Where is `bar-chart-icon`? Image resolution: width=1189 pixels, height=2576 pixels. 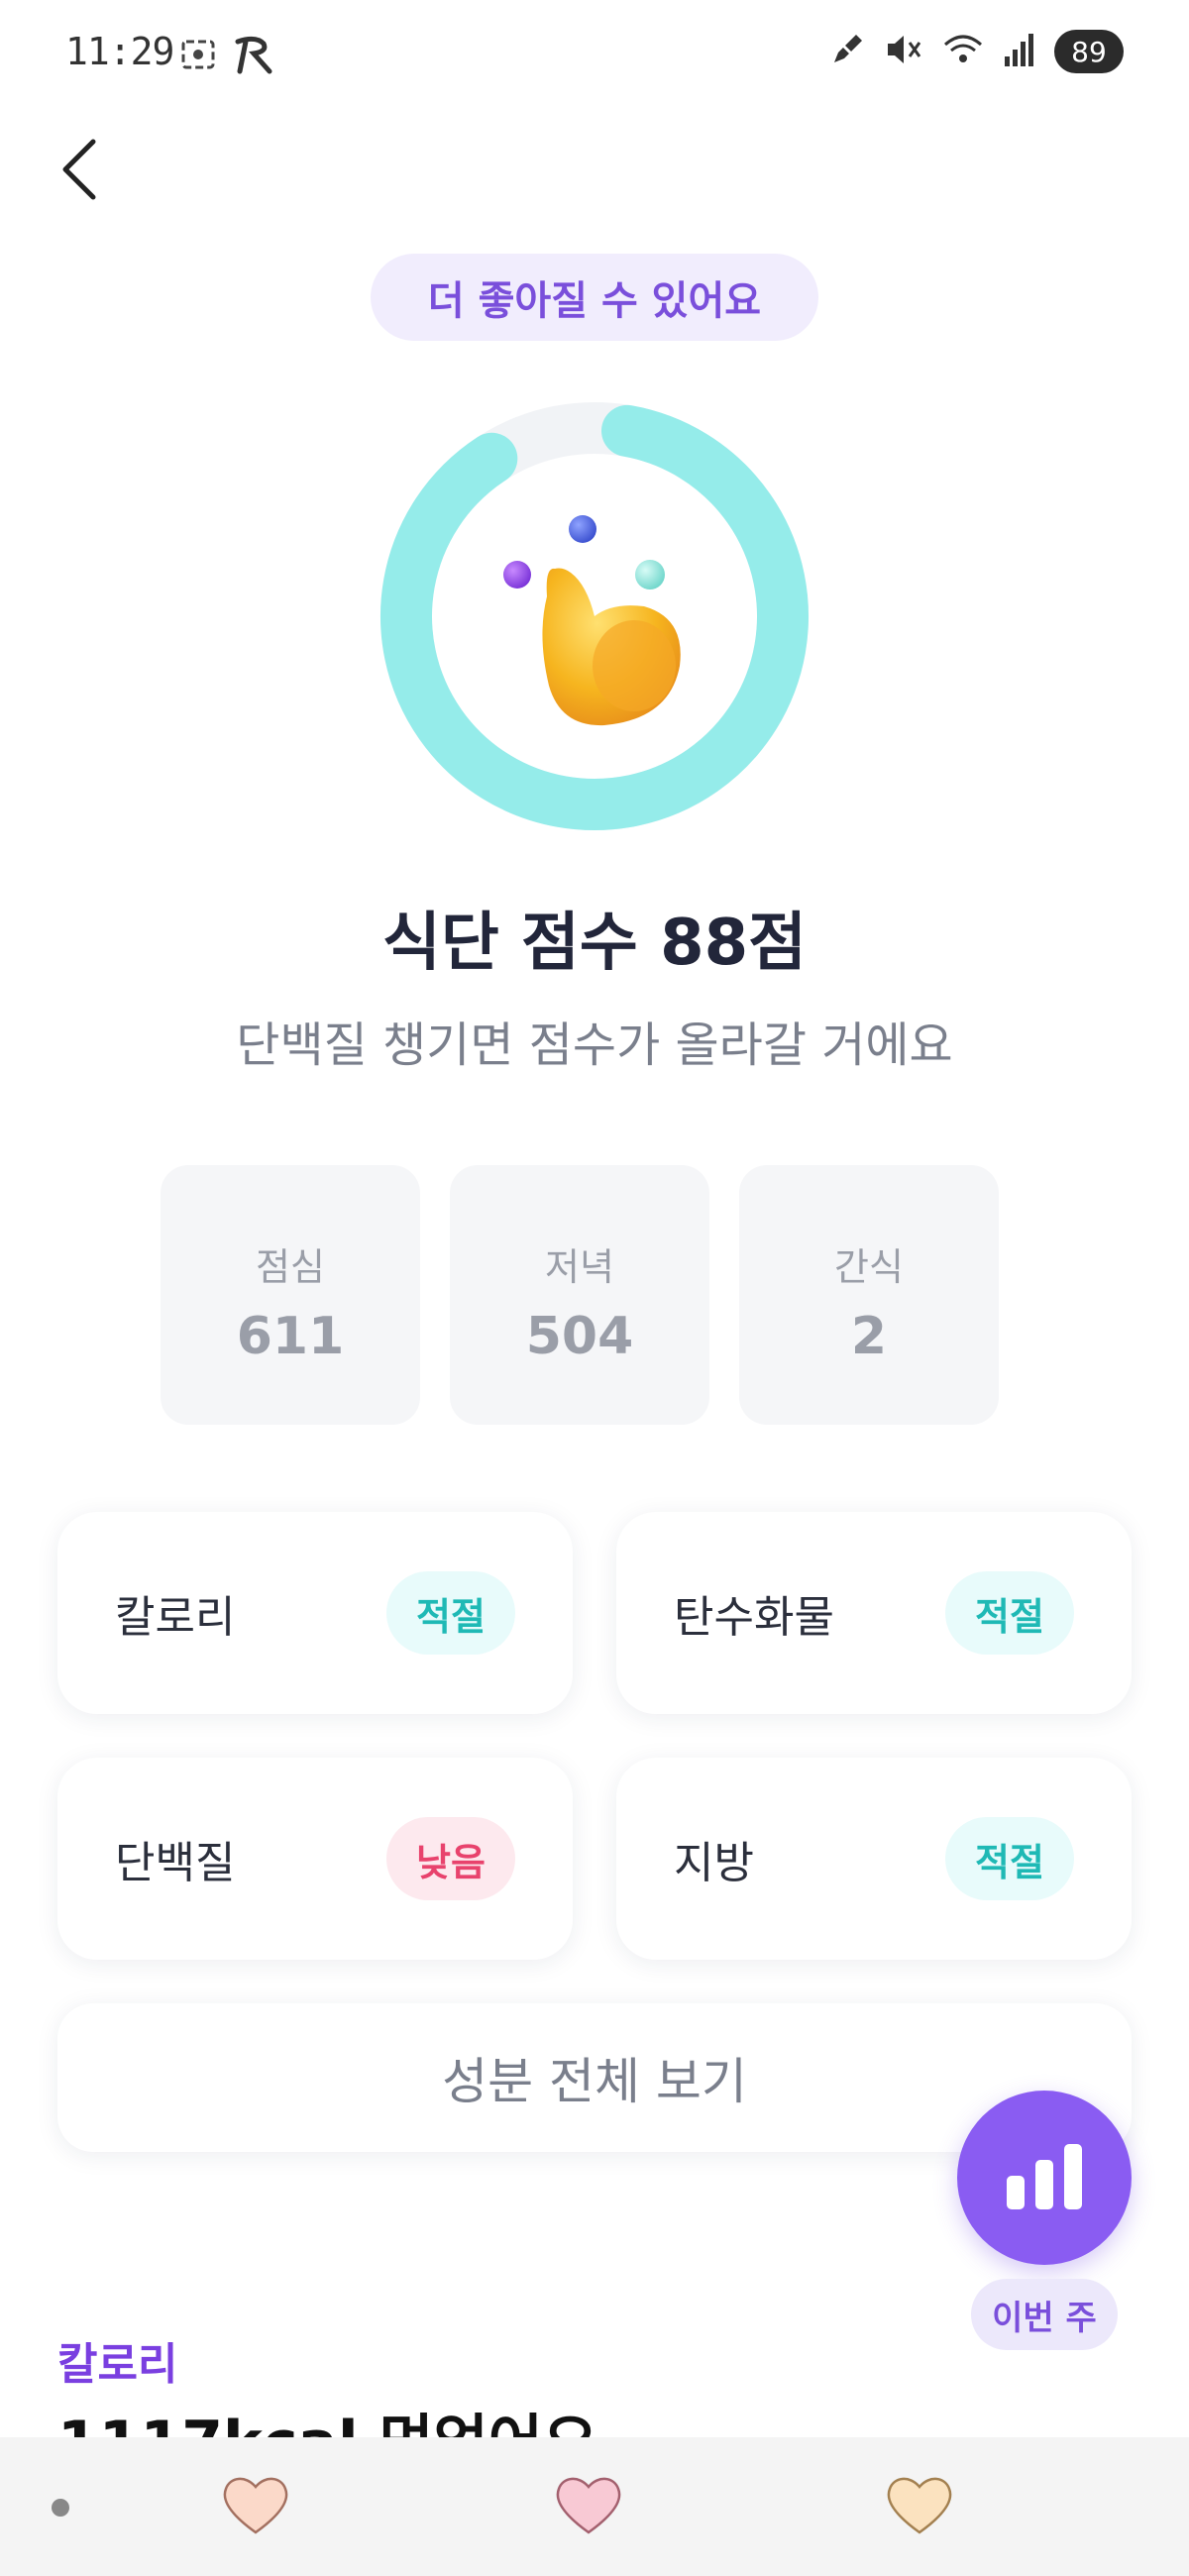
bar-chart-icon is located at coordinates (1044, 2177).